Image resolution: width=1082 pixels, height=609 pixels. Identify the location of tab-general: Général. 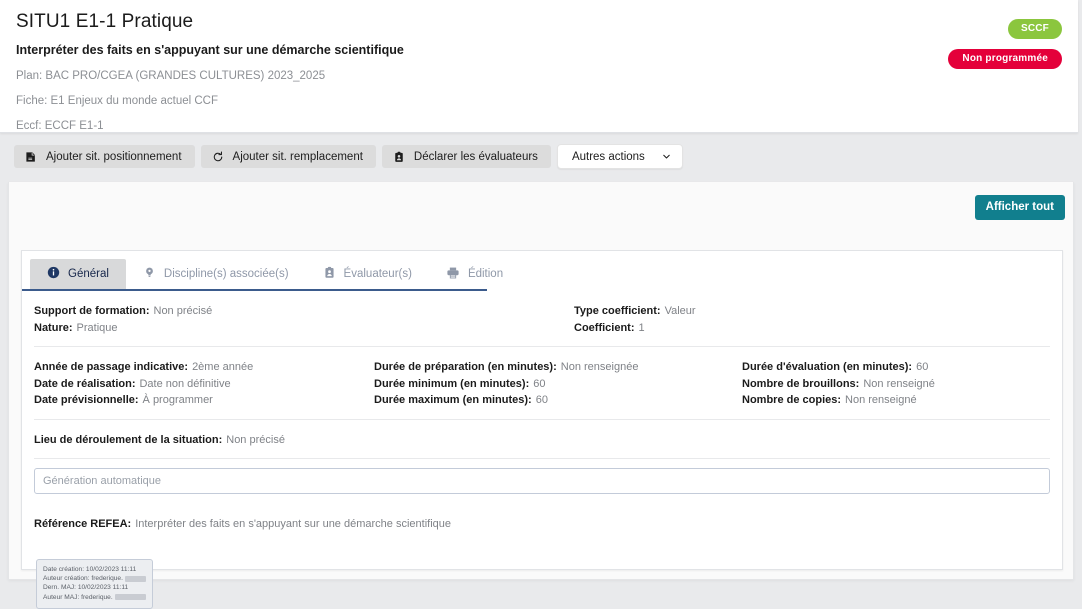
(78, 274).